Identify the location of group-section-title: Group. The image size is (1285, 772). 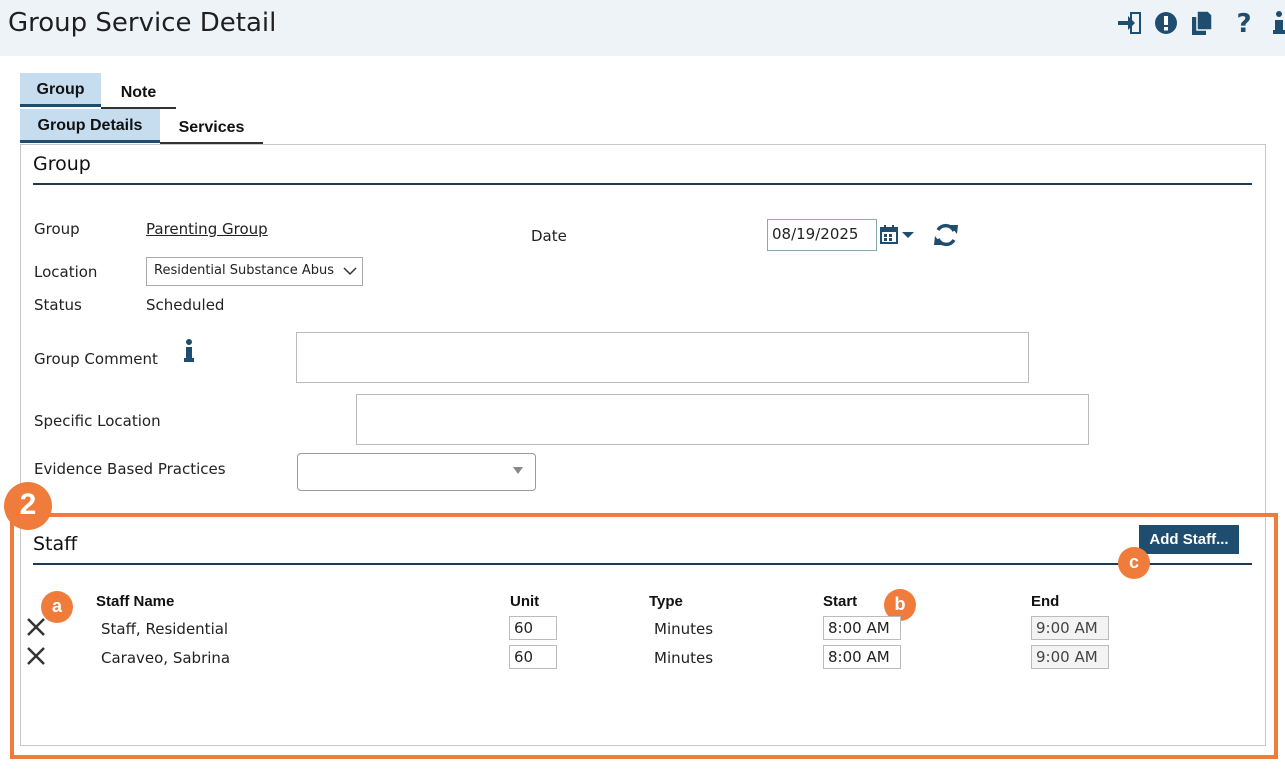
(62, 164).